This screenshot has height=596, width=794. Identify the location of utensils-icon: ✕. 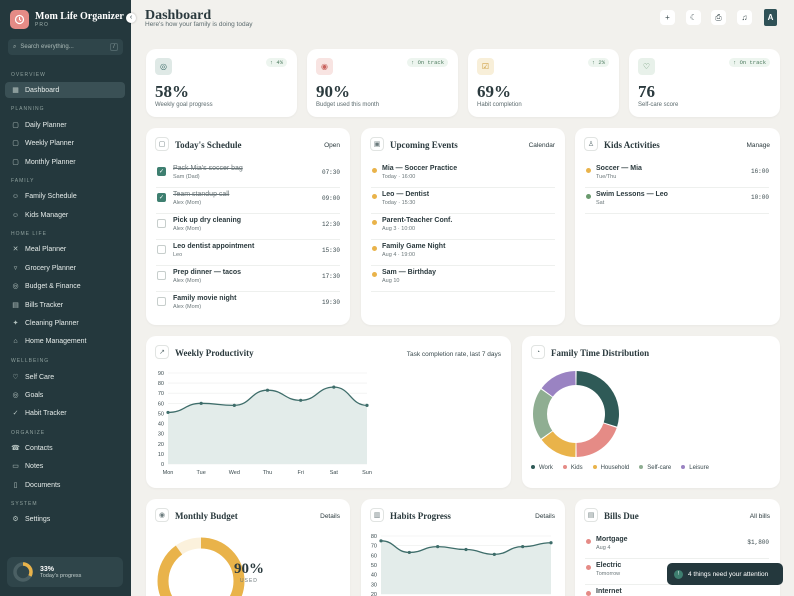
(15, 249).